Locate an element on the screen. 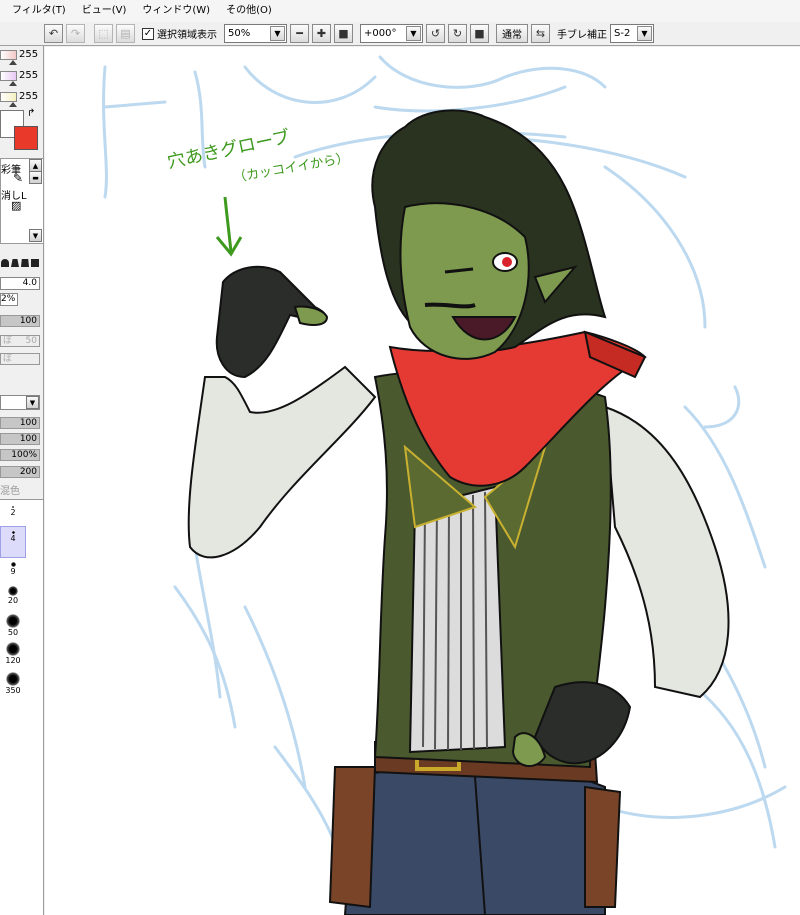 The width and height of the screenshot is (800, 915). disabled-slider-value: 50 is located at coordinates (31, 341).